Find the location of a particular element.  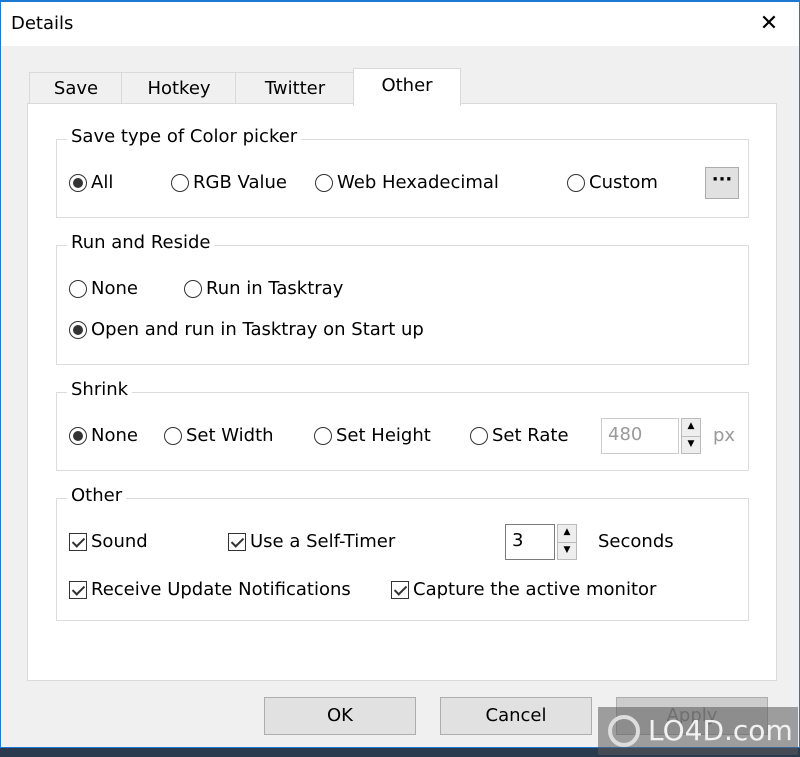

watermark-text: LO4D.com is located at coordinates (720, 730).